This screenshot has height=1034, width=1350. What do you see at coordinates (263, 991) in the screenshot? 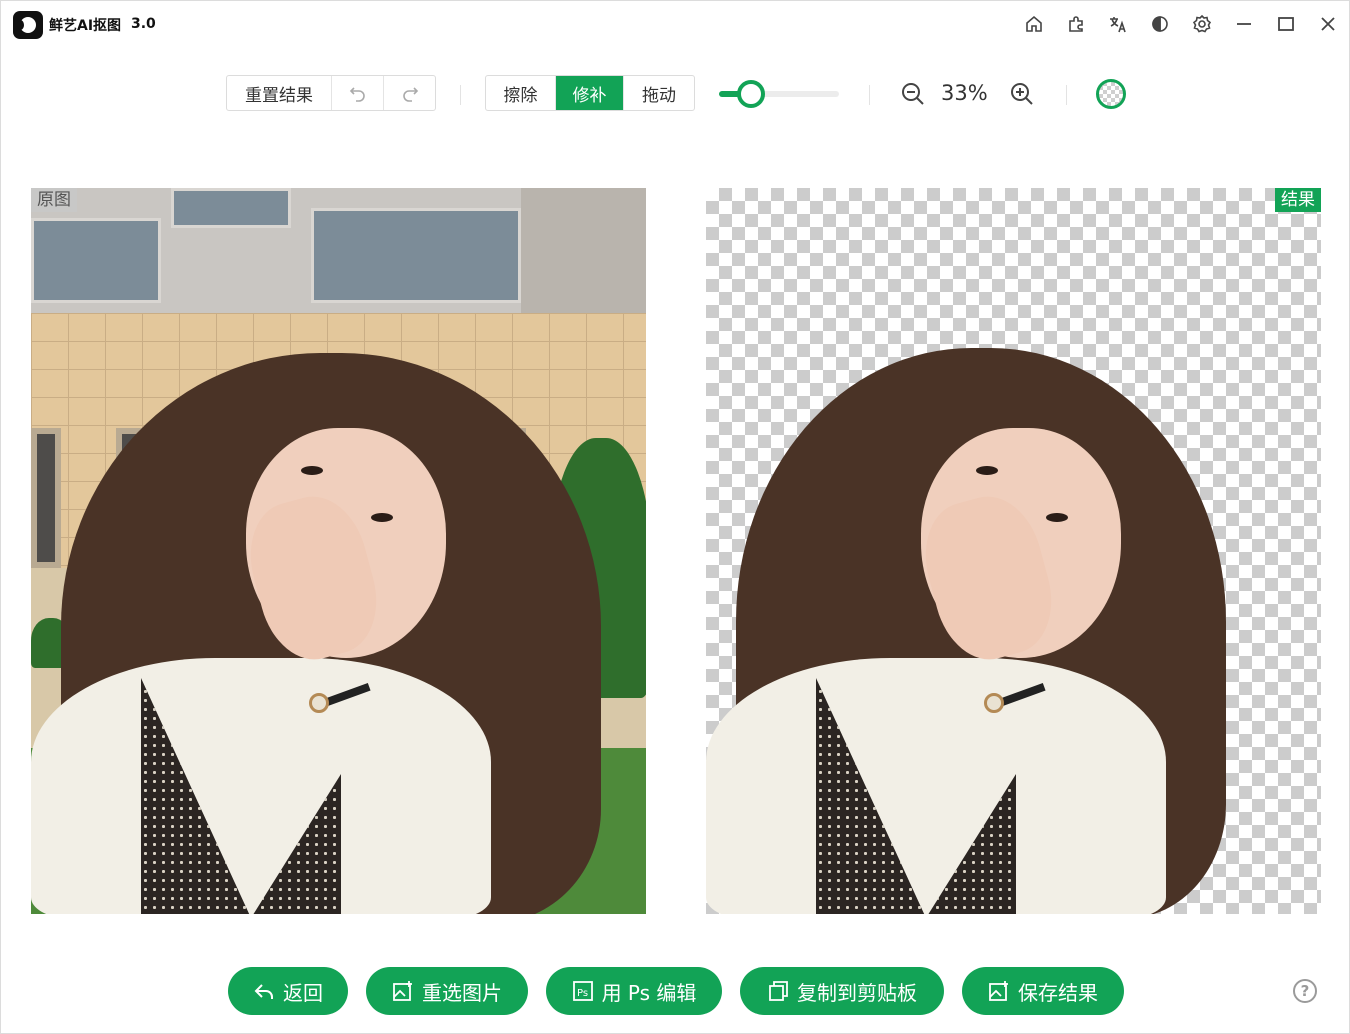
I see `back-arrow-icon` at bounding box center [263, 991].